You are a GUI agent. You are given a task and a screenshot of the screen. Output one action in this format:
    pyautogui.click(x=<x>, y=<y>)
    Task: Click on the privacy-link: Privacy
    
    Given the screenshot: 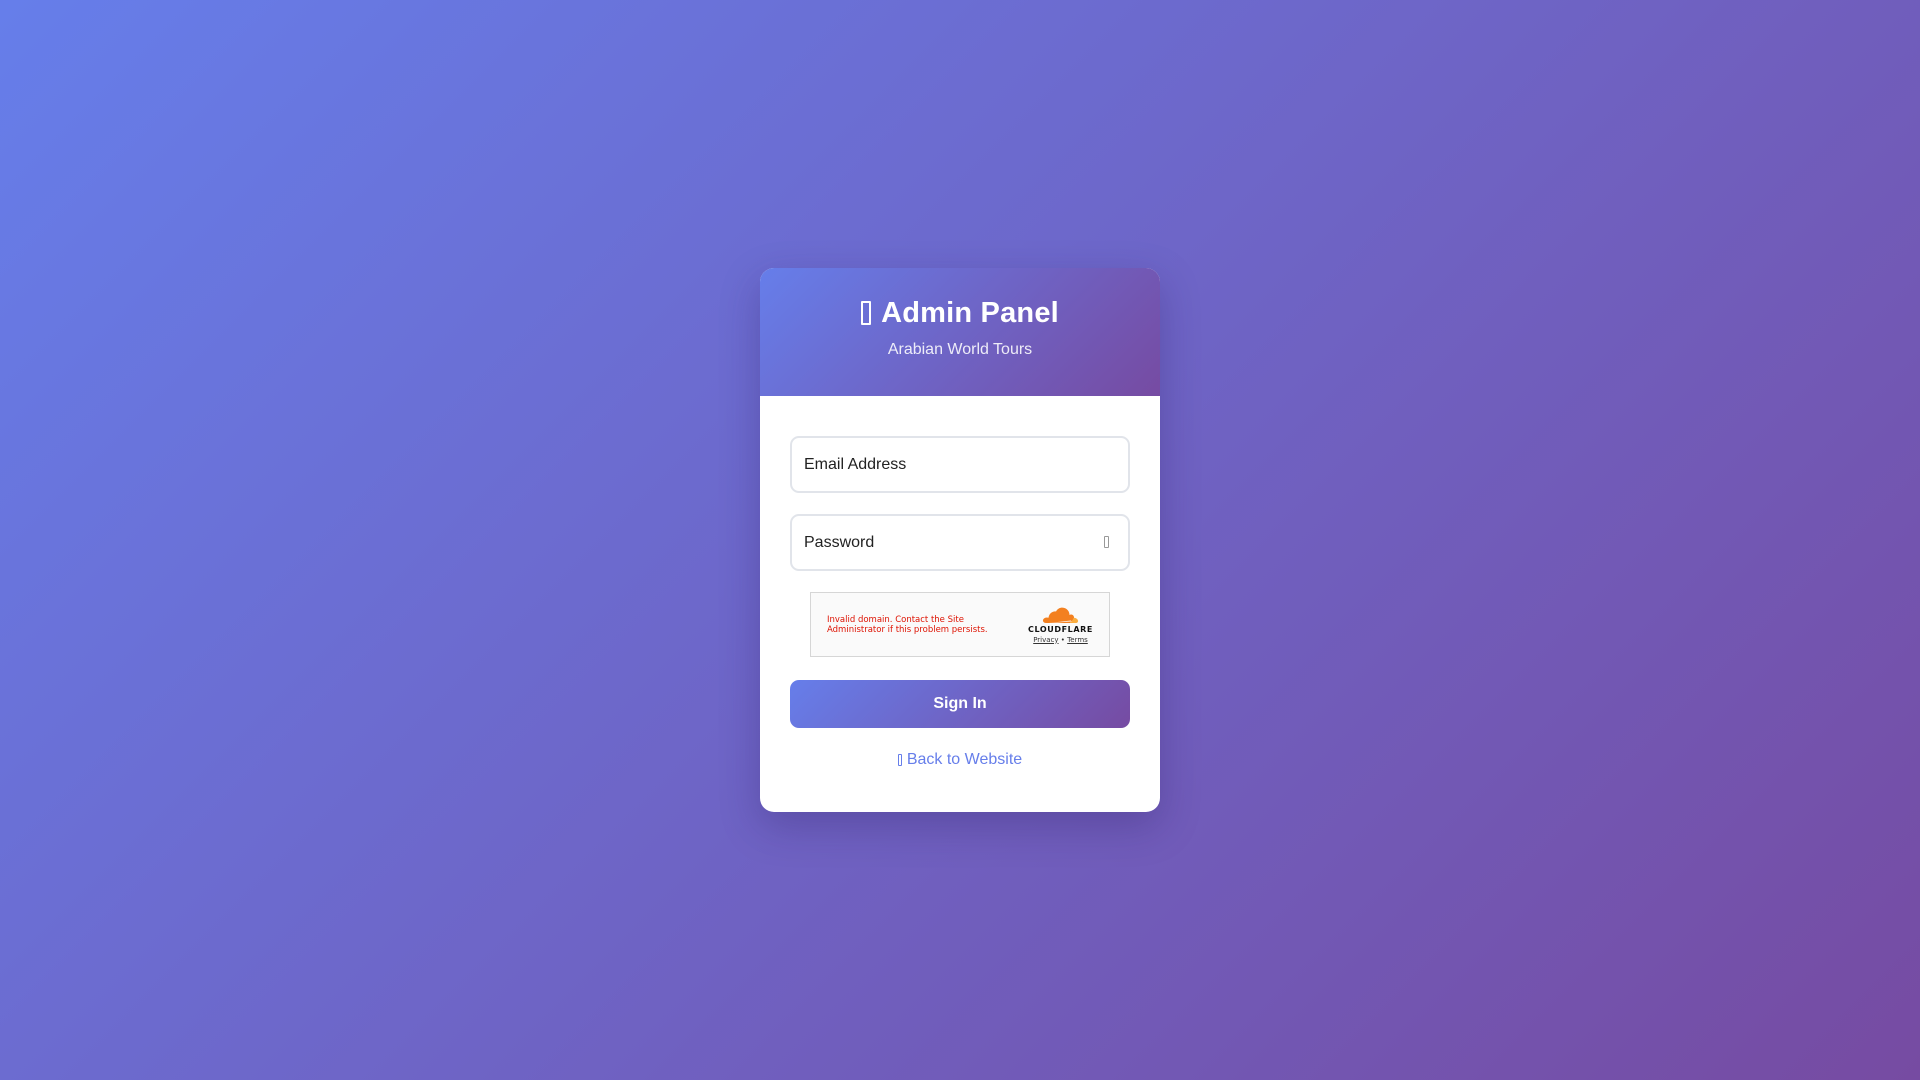 What is the action you would take?
    pyautogui.click(x=1045, y=640)
    